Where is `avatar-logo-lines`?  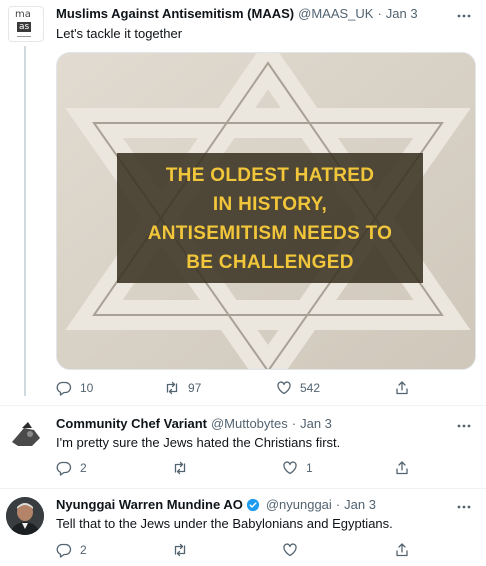 avatar-logo-lines is located at coordinates (24, 36).